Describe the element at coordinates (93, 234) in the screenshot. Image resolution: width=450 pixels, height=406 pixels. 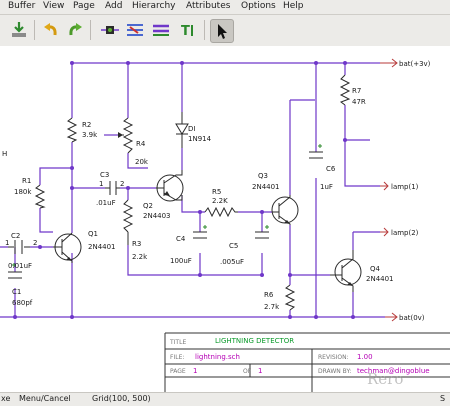
I see `q1-ref: Q1` at that location.